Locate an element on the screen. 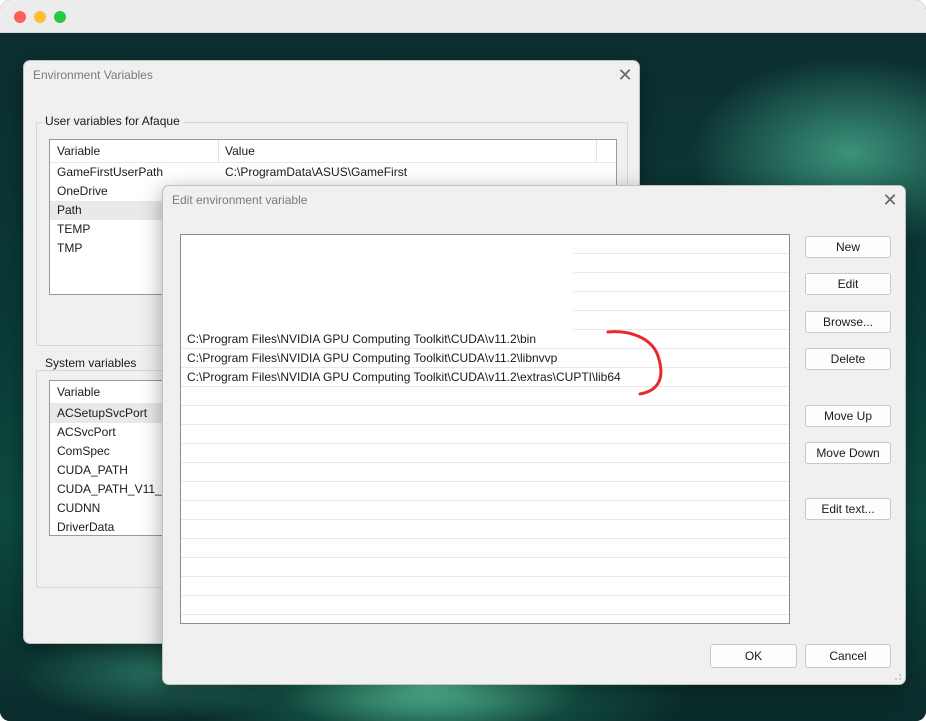 The height and width of the screenshot is (721, 926). resize-grip-icon is located at coordinates (898, 677).